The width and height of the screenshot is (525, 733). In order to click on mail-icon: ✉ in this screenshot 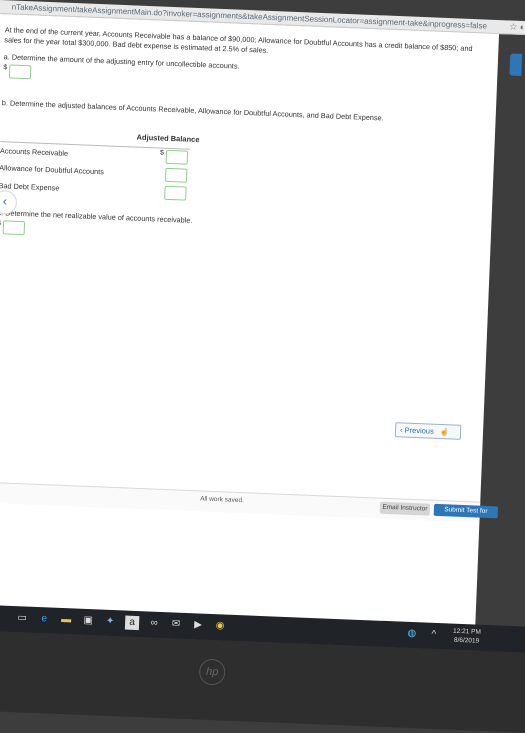, I will do `click(176, 624)`.